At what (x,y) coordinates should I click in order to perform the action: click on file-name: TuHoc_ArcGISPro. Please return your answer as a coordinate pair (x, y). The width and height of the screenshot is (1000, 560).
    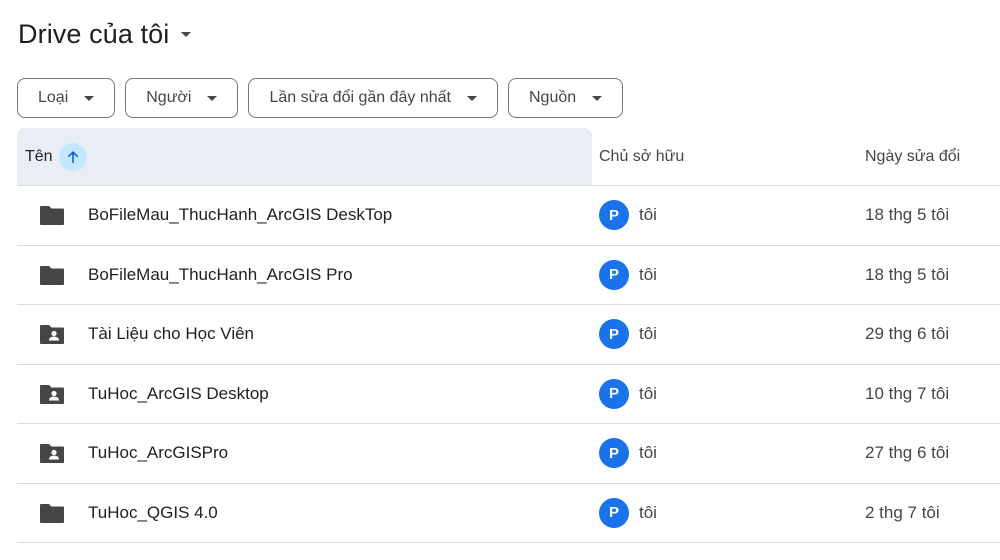
    Looking at the image, I should click on (158, 453).